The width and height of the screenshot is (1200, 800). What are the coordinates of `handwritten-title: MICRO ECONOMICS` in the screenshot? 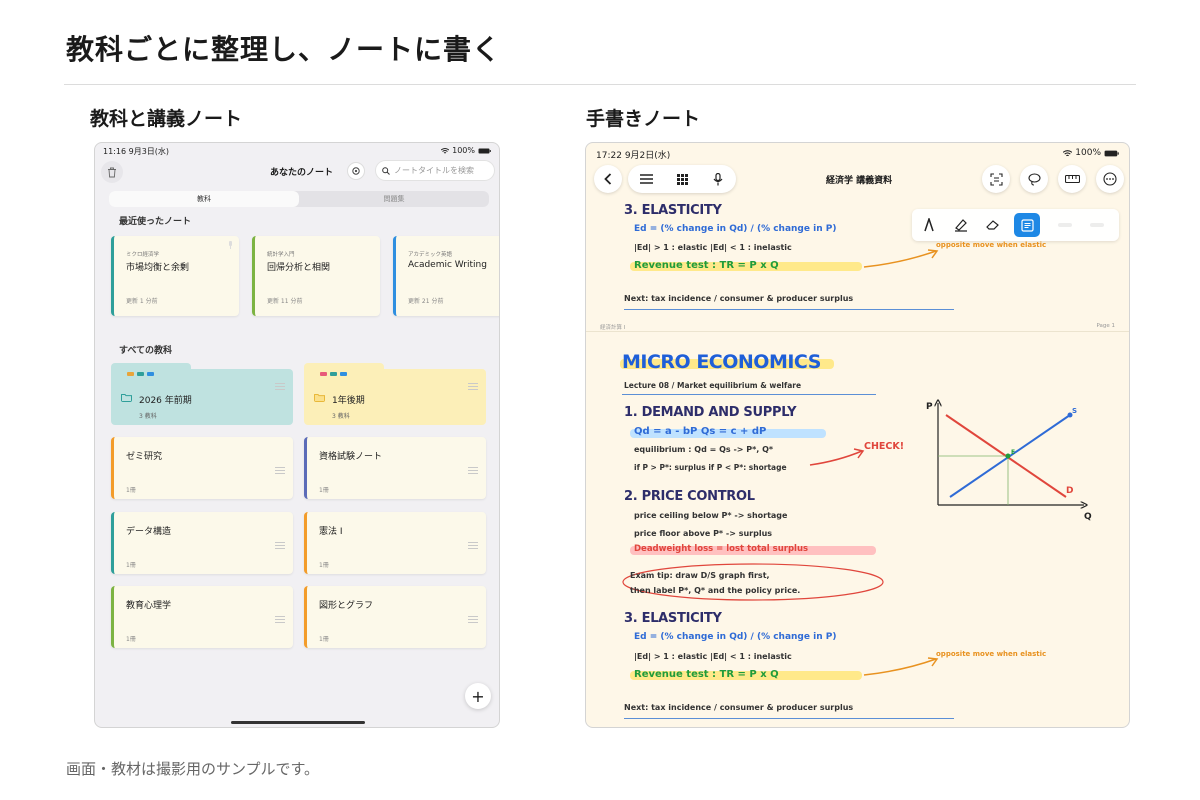 It's located at (721, 362).